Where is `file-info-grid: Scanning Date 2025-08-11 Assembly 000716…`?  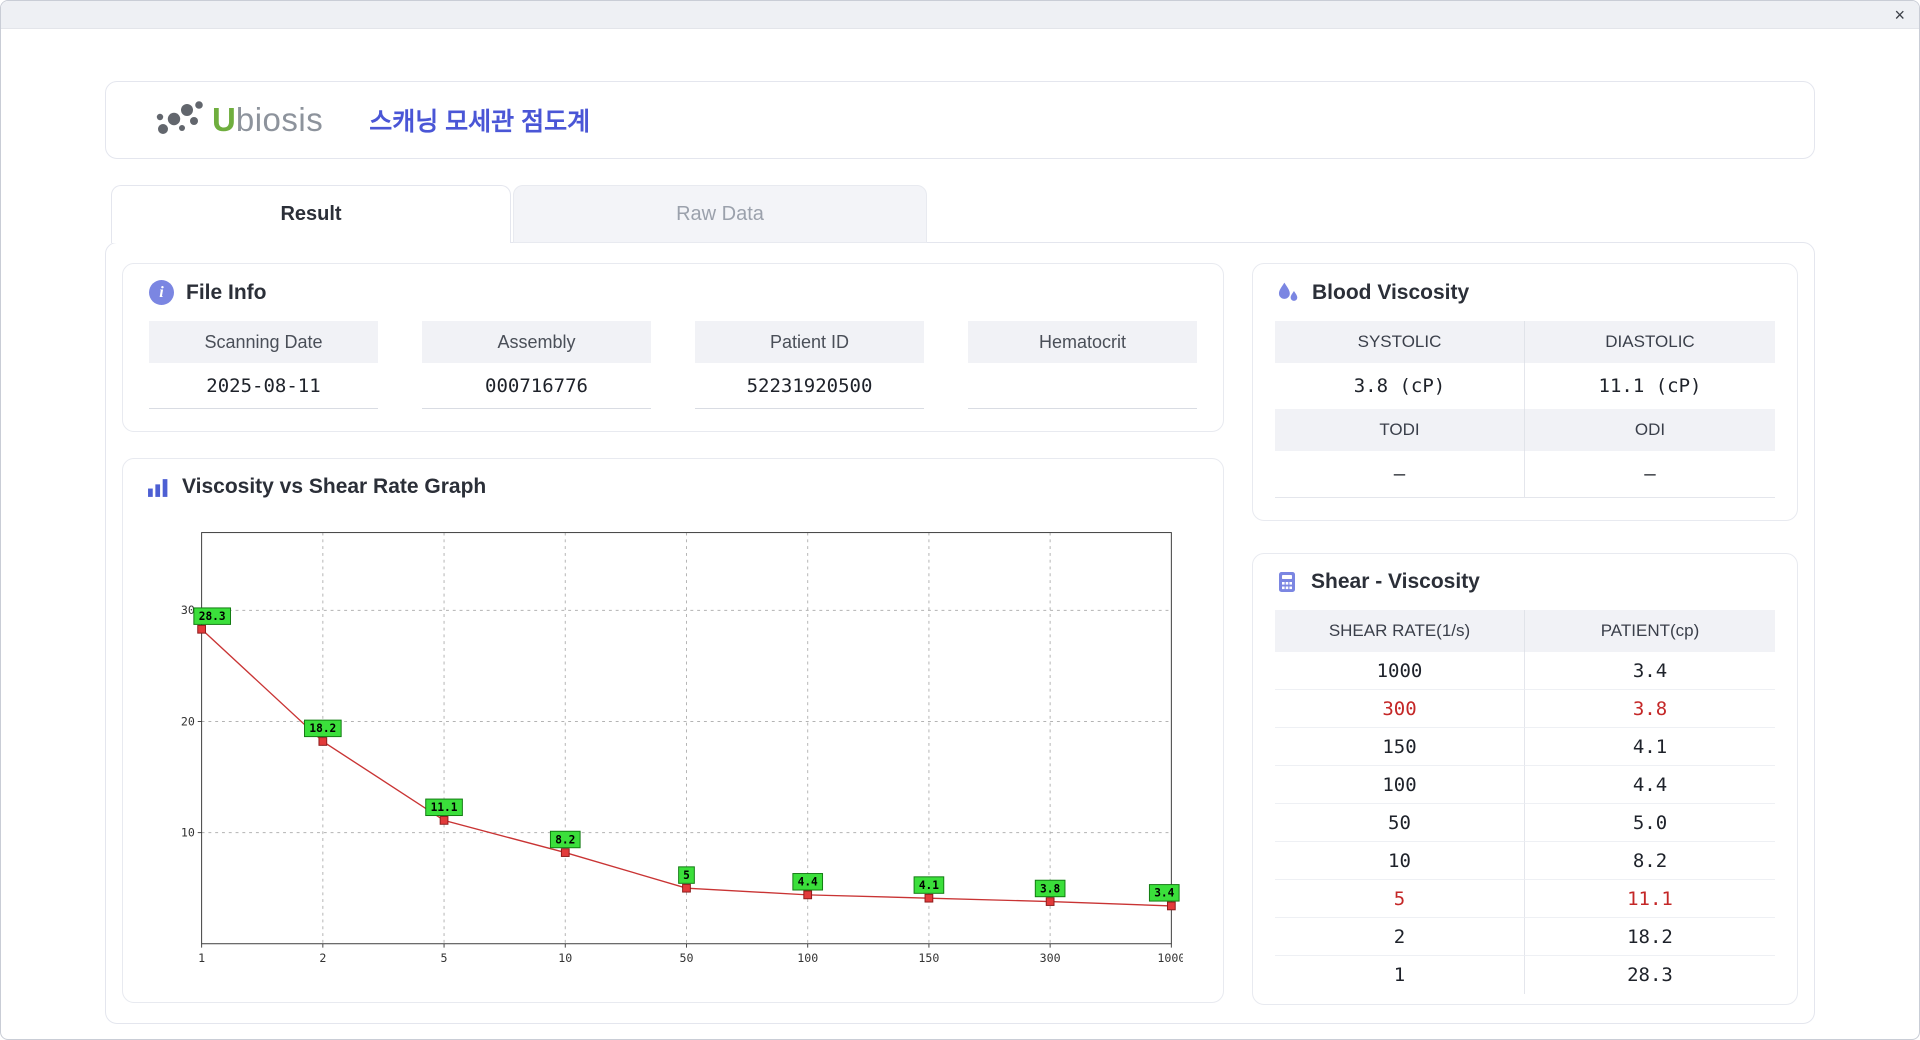 file-info-grid: Scanning Date 2025-08-11 Assembly 000716… is located at coordinates (673, 365).